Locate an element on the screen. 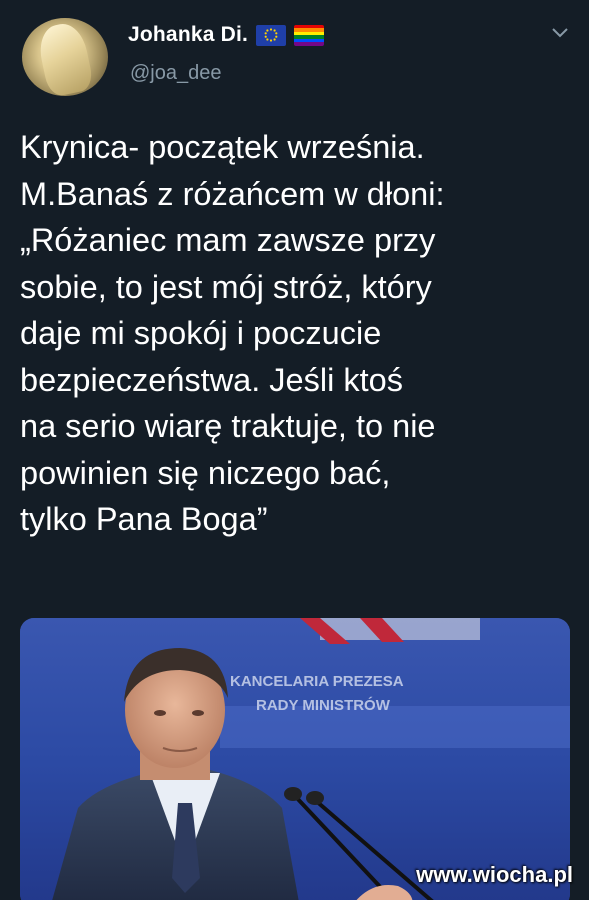 This screenshot has width=589, height=900. avatar-hair is located at coordinates (65, 57).